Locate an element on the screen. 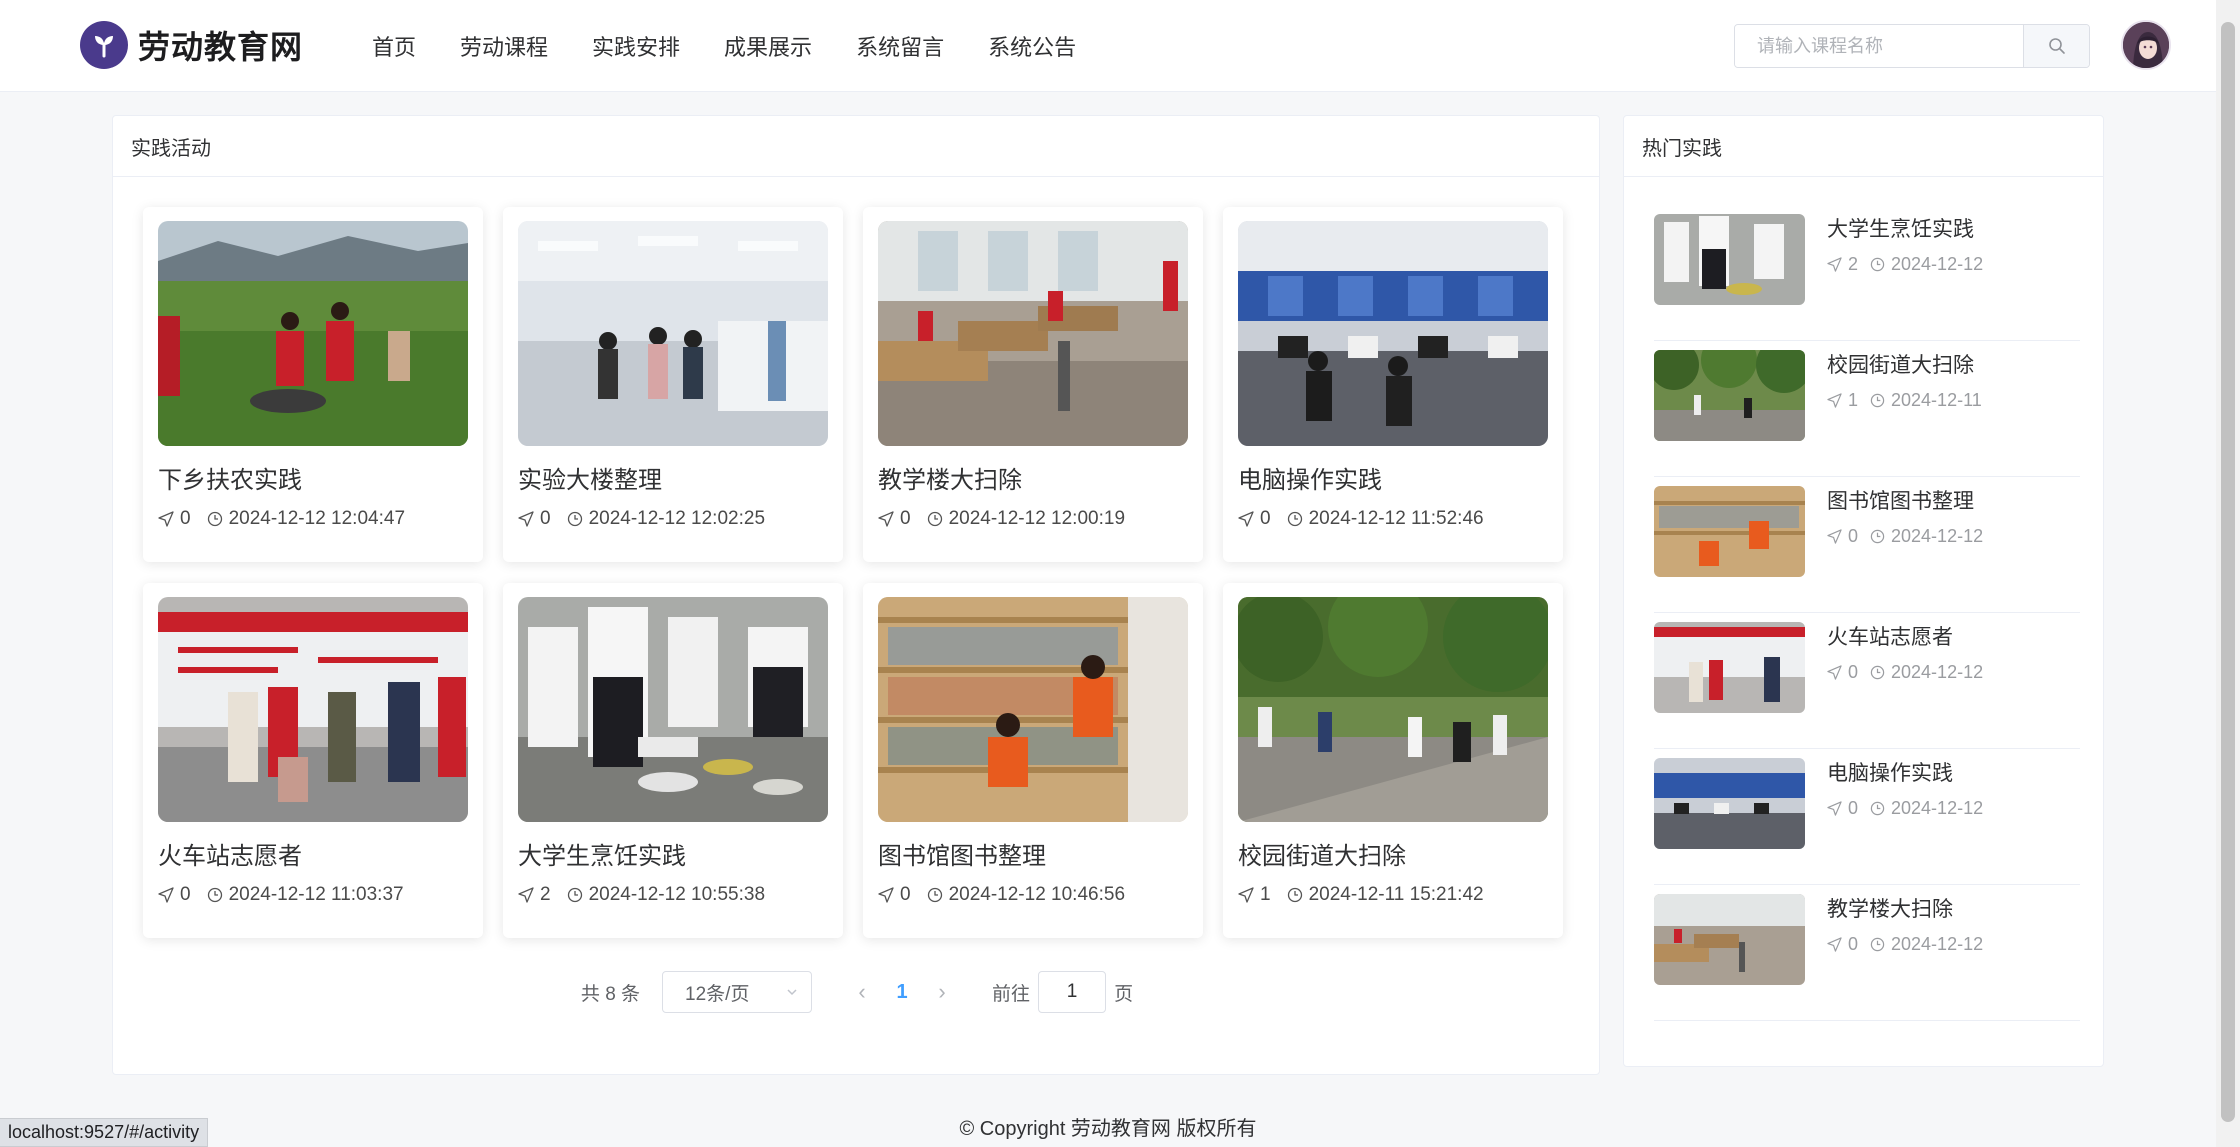 This screenshot has width=2240, height=1147. card-meta: 0 2024-12-12 12:00:19 is located at coordinates (1033, 519).